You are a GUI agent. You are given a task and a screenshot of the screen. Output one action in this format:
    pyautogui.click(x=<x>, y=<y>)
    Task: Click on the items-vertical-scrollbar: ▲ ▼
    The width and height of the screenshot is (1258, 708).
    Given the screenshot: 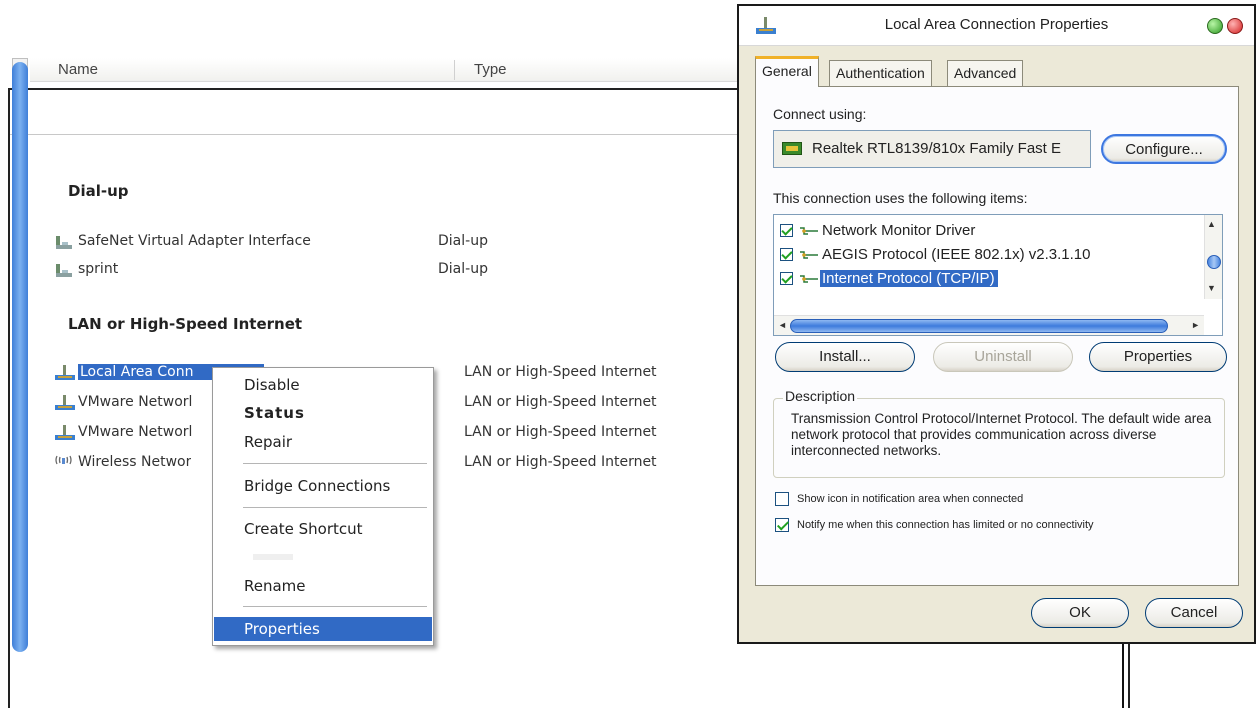 What is the action you would take?
    pyautogui.click(x=1213, y=257)
    